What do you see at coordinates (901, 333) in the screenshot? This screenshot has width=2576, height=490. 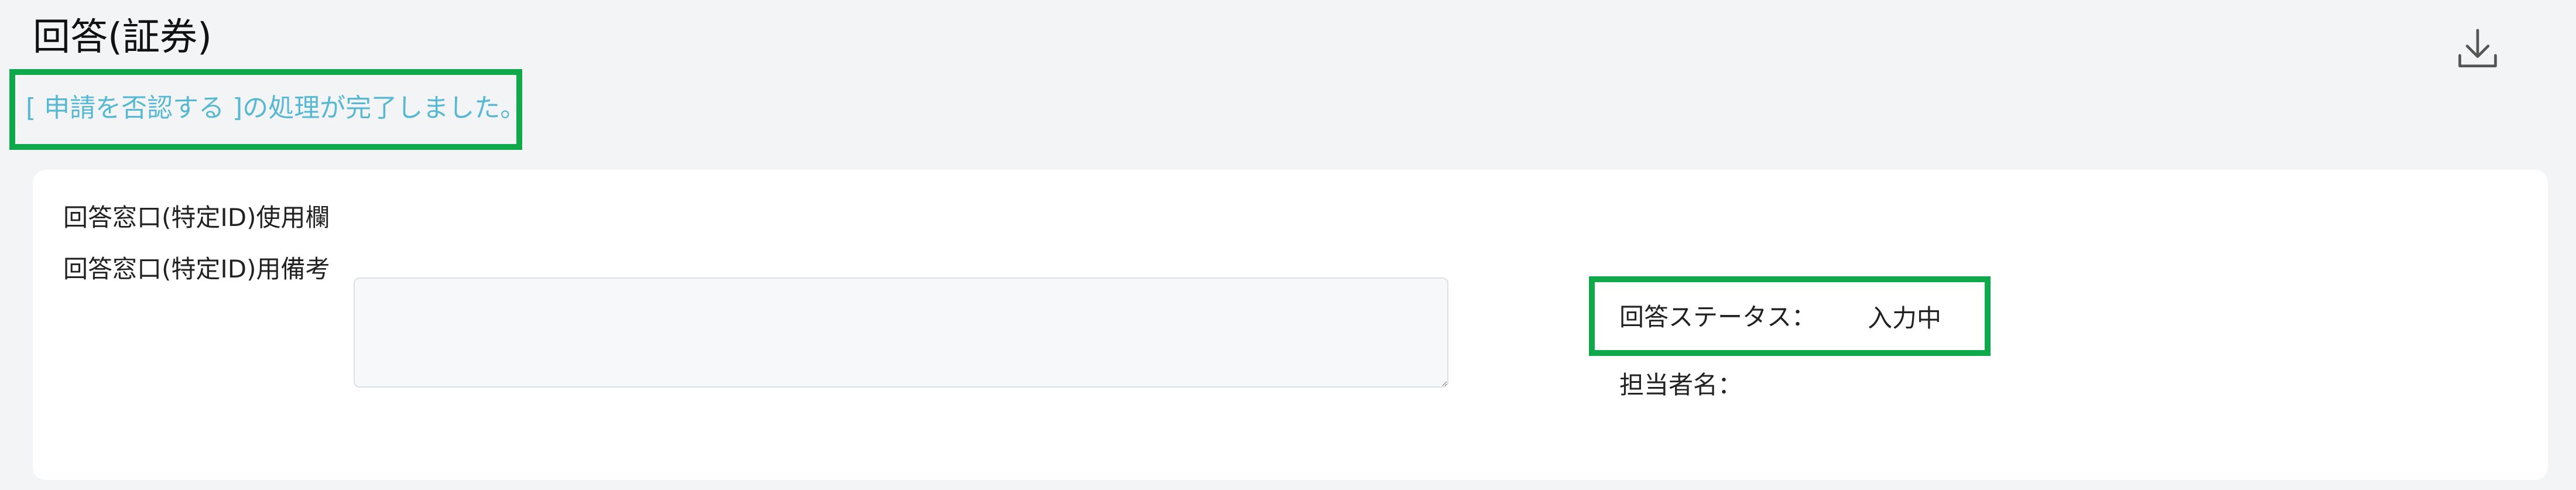 I see `remarks-textarea` at bounding box center [901, 333].